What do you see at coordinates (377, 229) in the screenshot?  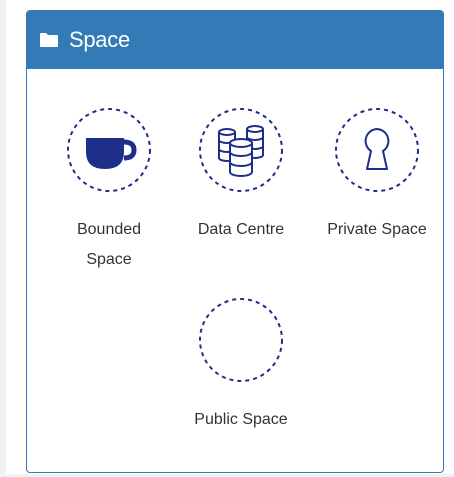 I see `tile-label: Private Space` at bounding box center [377, 229].